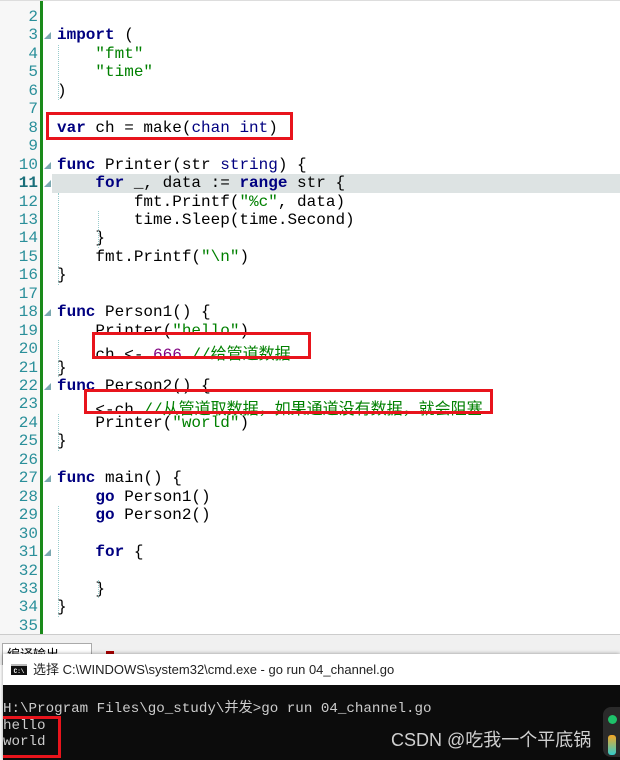 This screenshot has height=760, width=620. I want to click on line-number: 11, so click(28, 183).